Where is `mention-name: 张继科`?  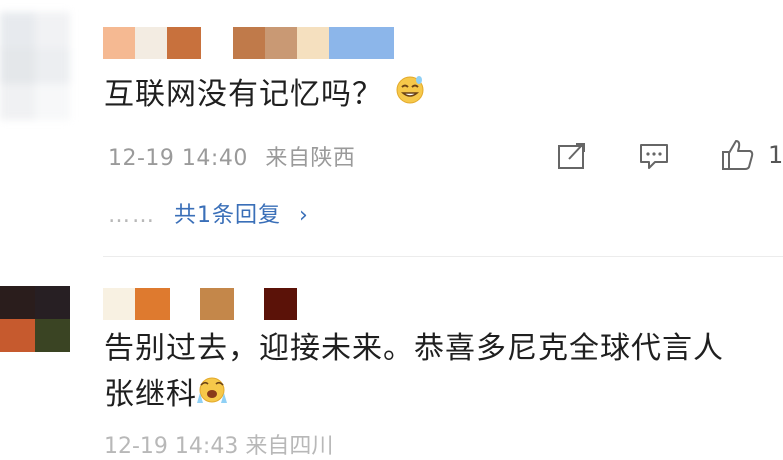 mention-name: 张继科 is located at coordinates (150, 394).